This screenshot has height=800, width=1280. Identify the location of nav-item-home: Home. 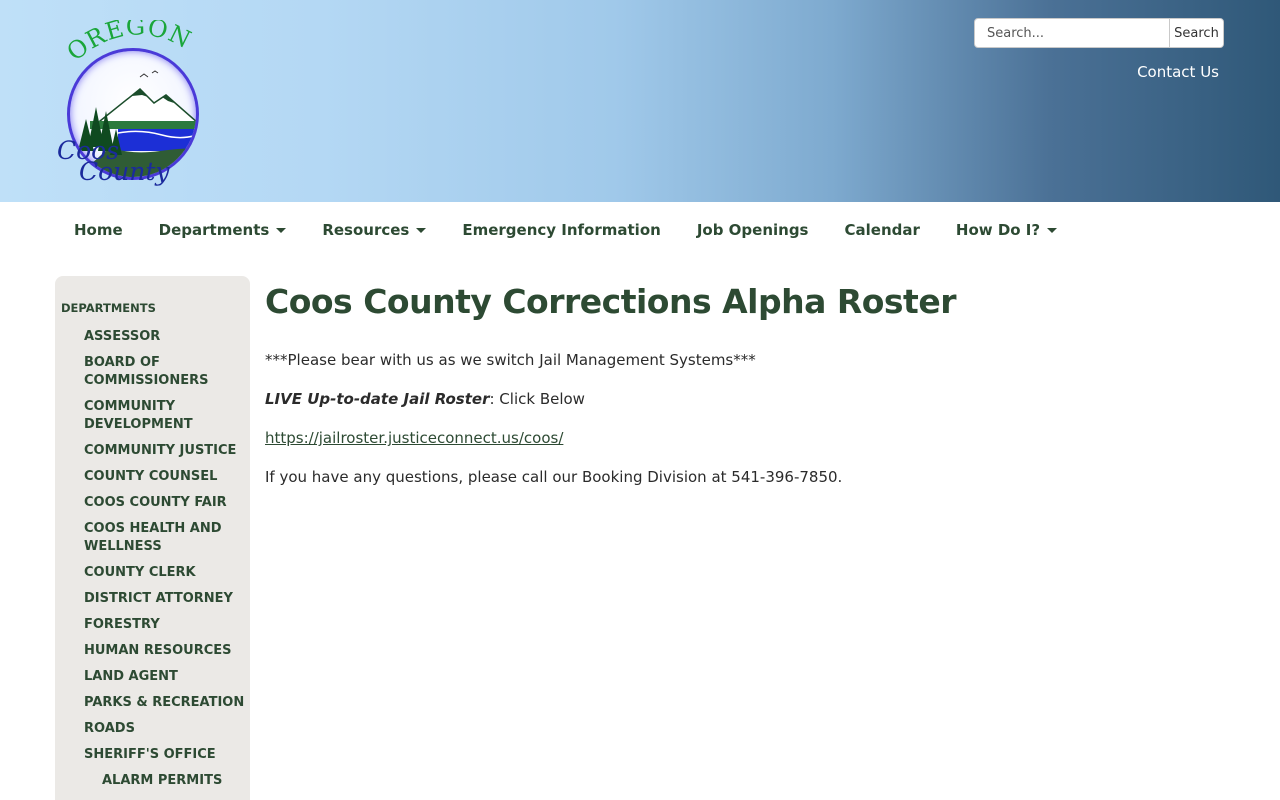
(98, 230).